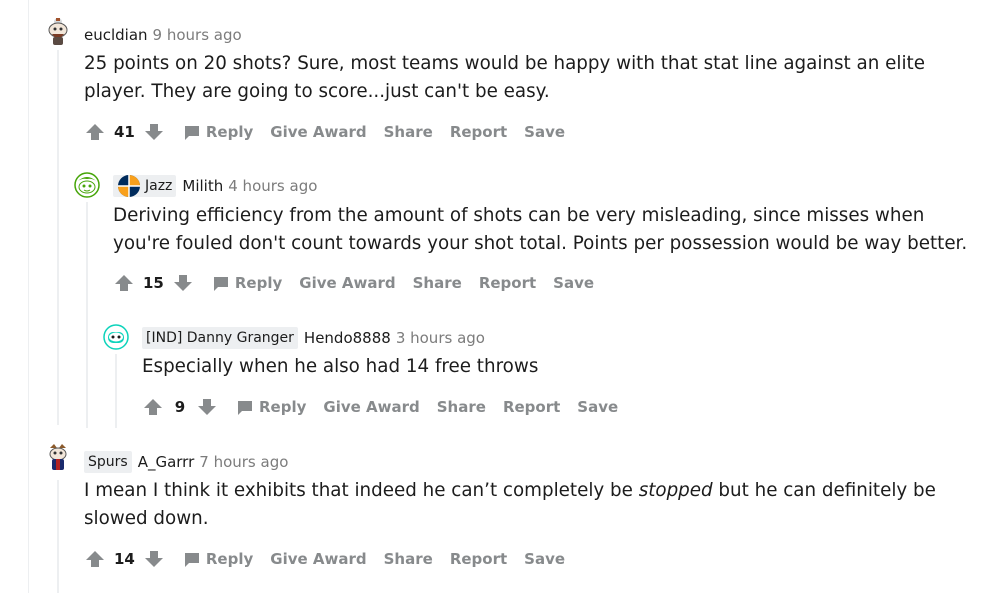 The height and width of the screenshot is (593, 986). What do you see at coordinates (146, 518) in the screenshot?
I see `comment-line: slowed down.` at bounding box center [146, 518].